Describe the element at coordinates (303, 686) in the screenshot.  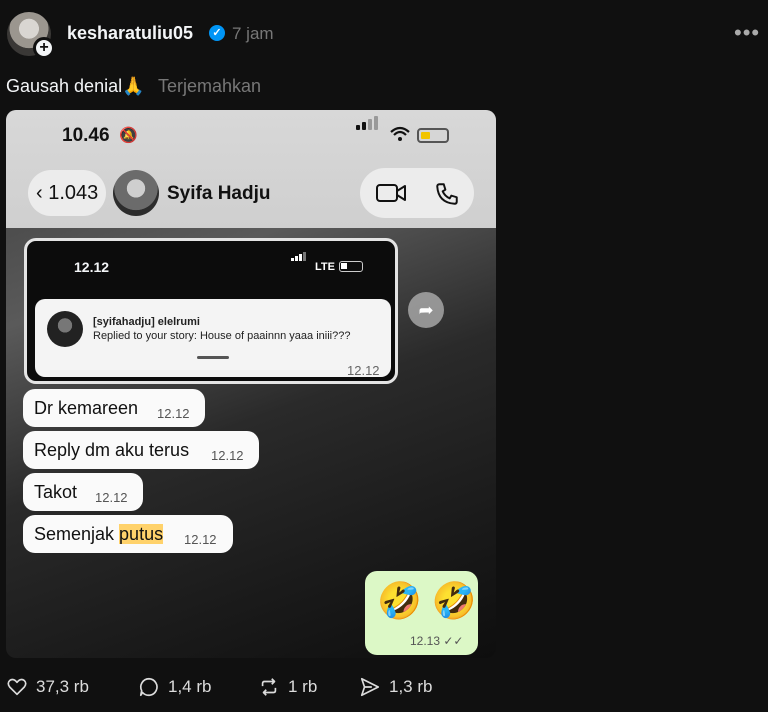
I see `repost-count: 1 rb` at that location.